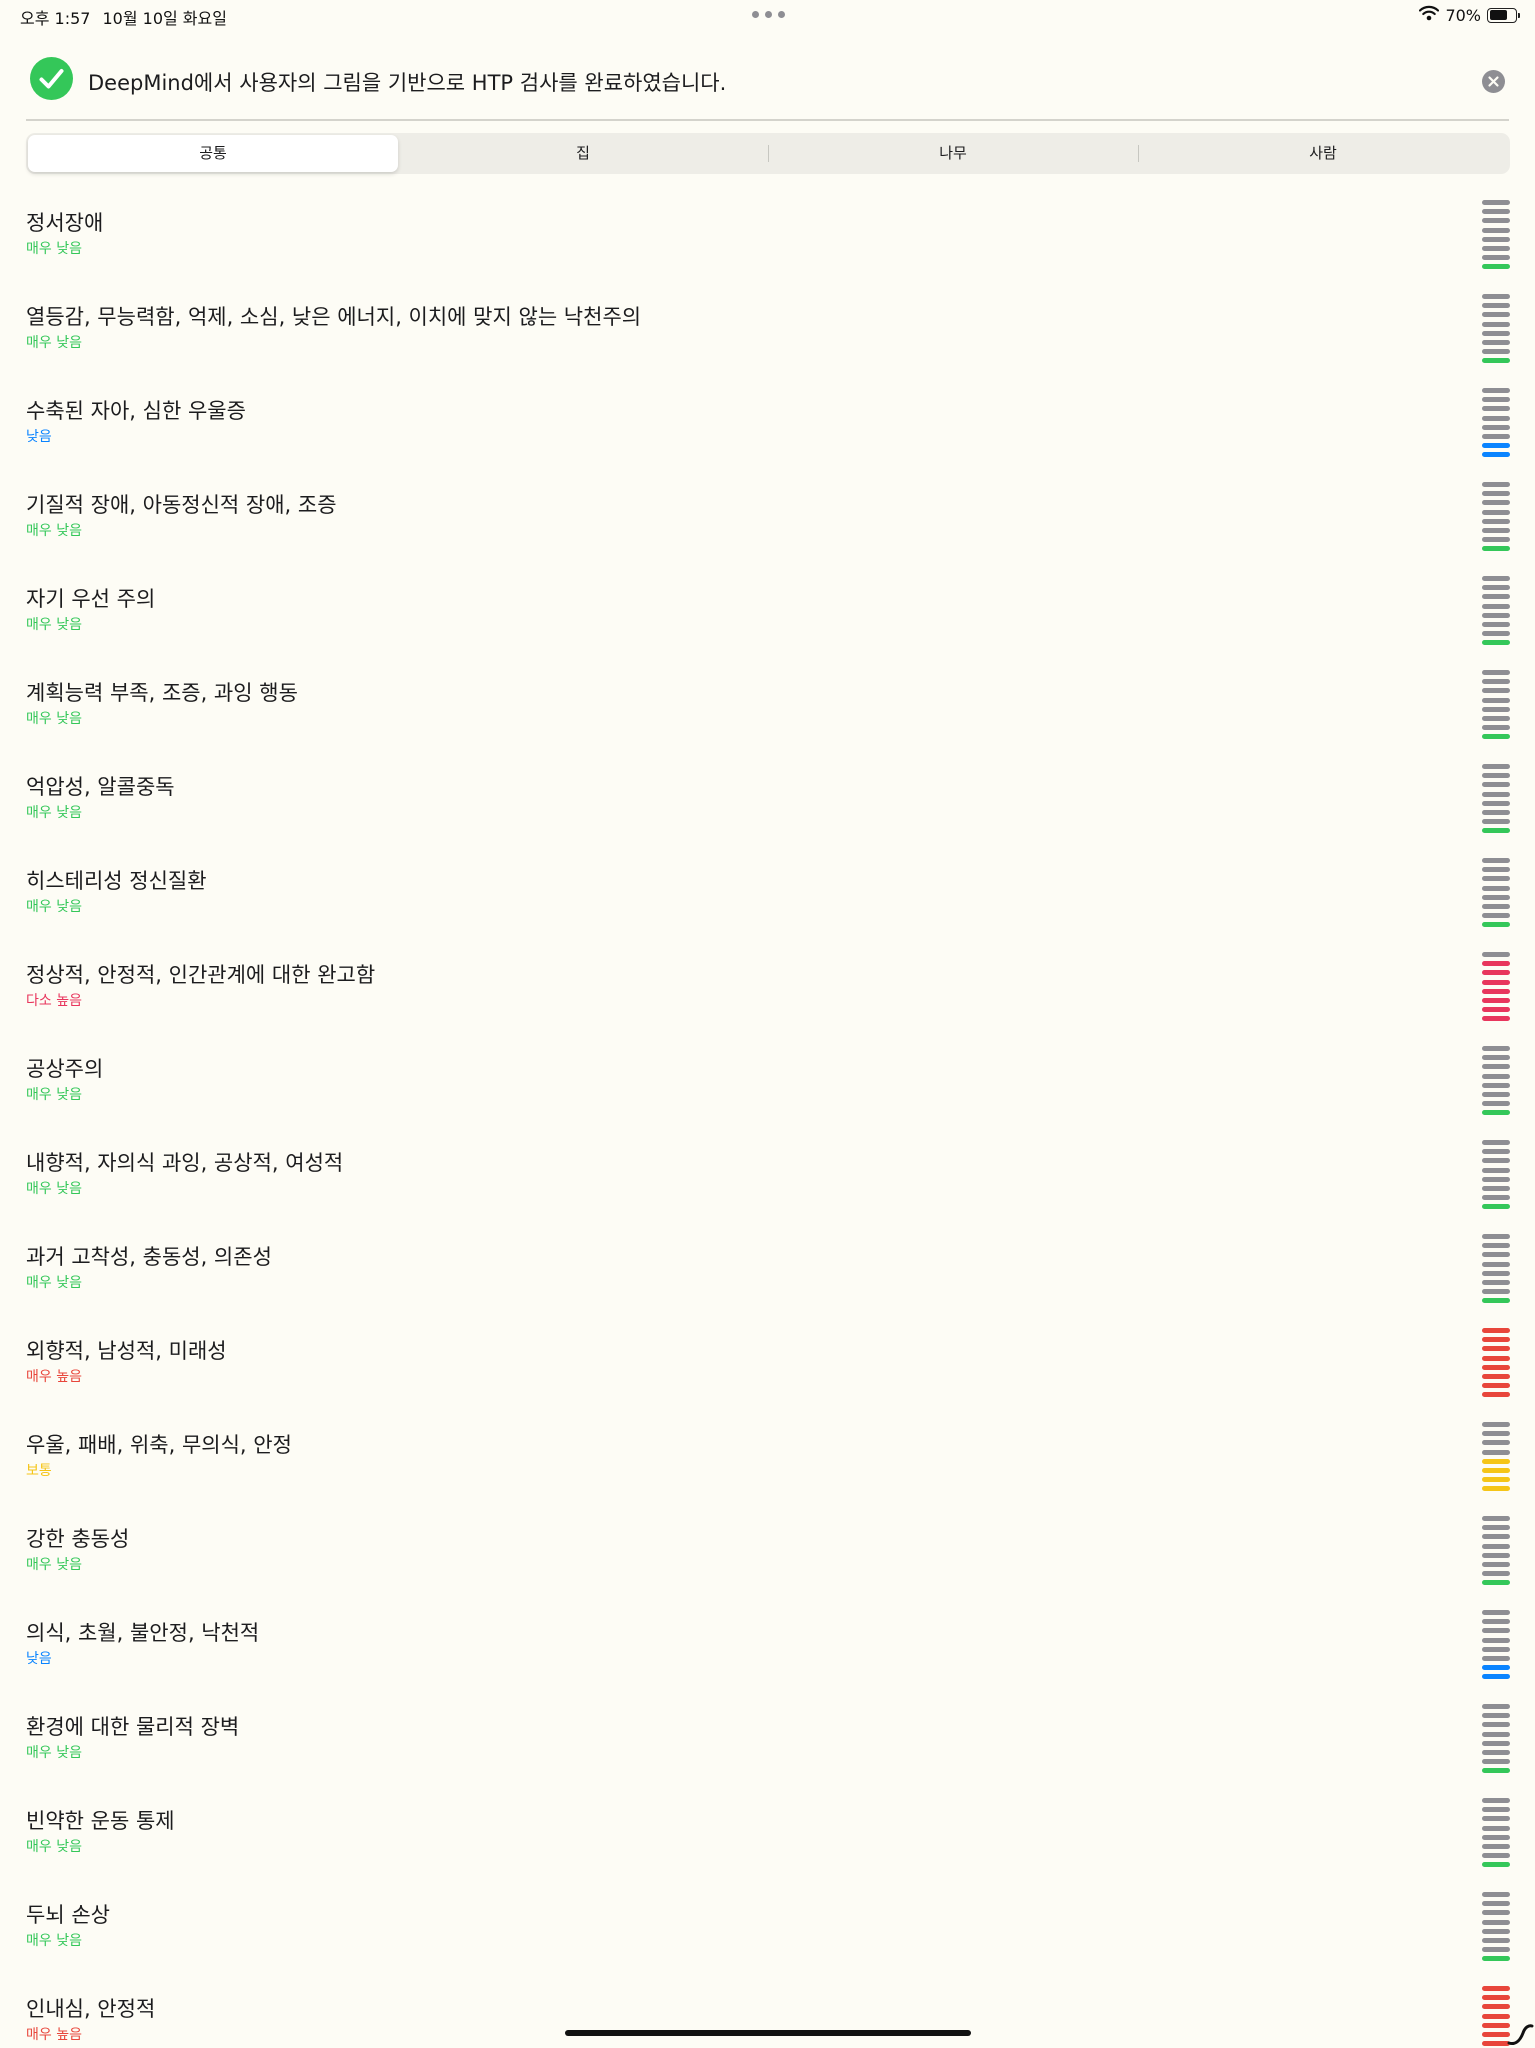 Image resolution: width=1535 pixels, height=2048 pixels. What do you see at coordinates (91, 2009) in the screenshot?
I see `item-title: 인내심, 안정적` at bounding box center [91, 2009].